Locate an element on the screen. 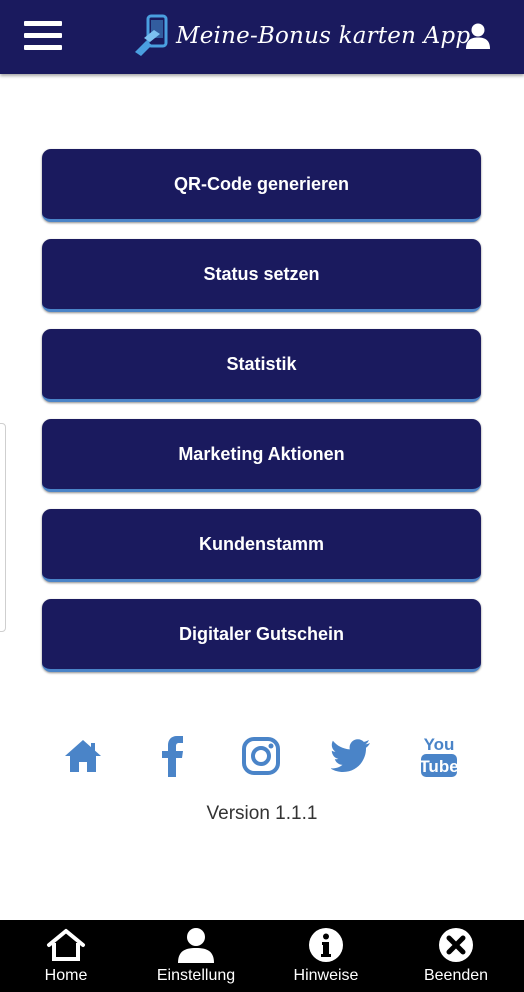  nav-notes: Hinweise is located at coordinates (326, 956).